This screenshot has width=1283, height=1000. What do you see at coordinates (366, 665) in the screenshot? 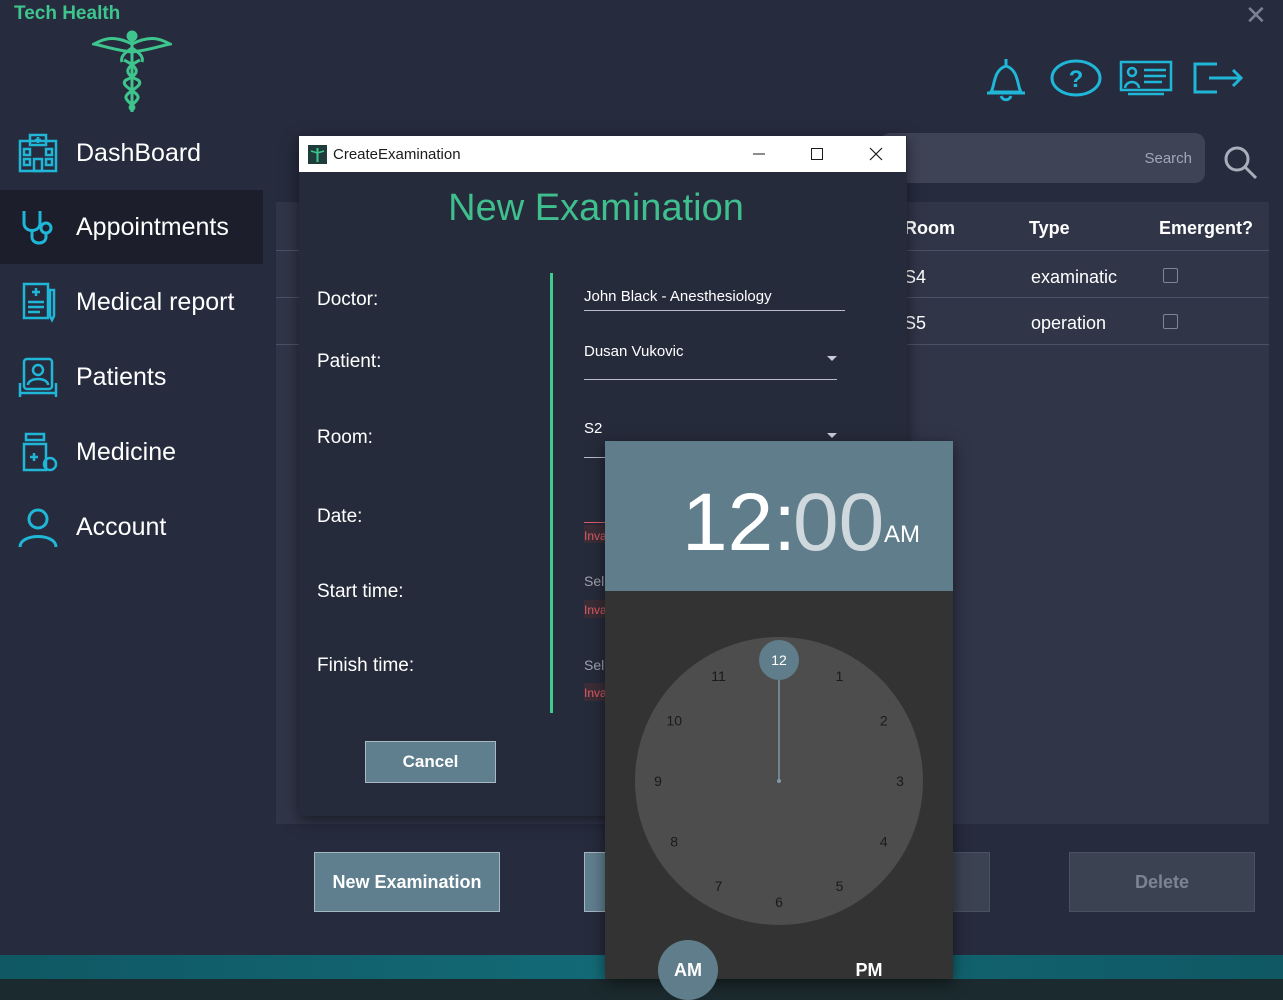
I see `finish-time-label: Finish time:` at bounding box center [366, 665].